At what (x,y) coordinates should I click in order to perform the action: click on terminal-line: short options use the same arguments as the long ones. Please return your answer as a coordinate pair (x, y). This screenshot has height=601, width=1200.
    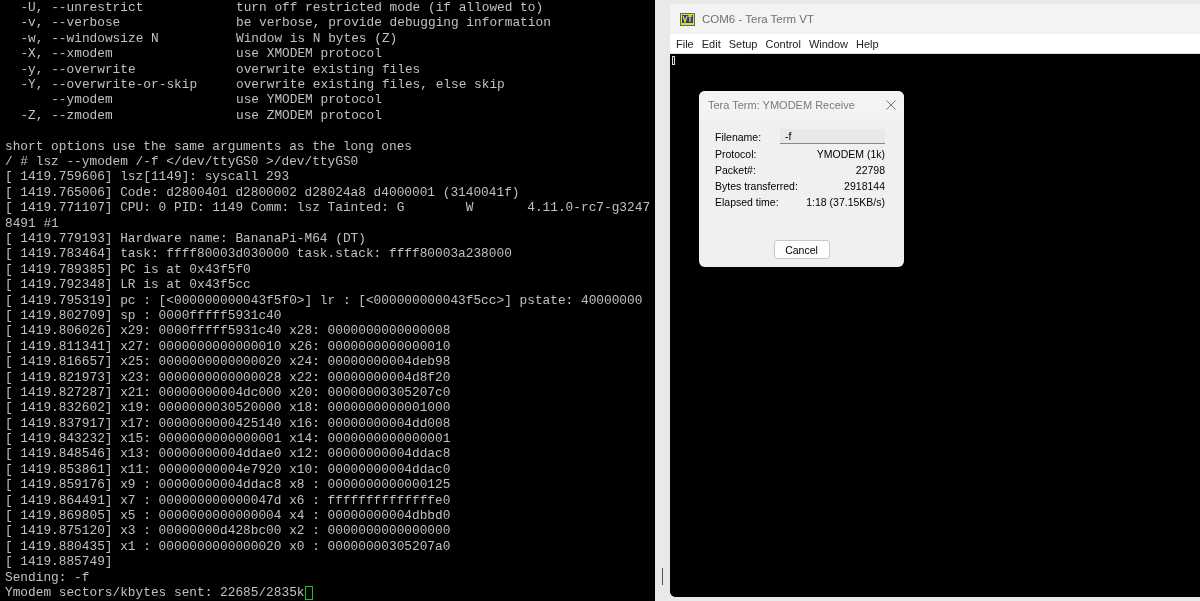
    Looking at the image, I should click on (208, 146).